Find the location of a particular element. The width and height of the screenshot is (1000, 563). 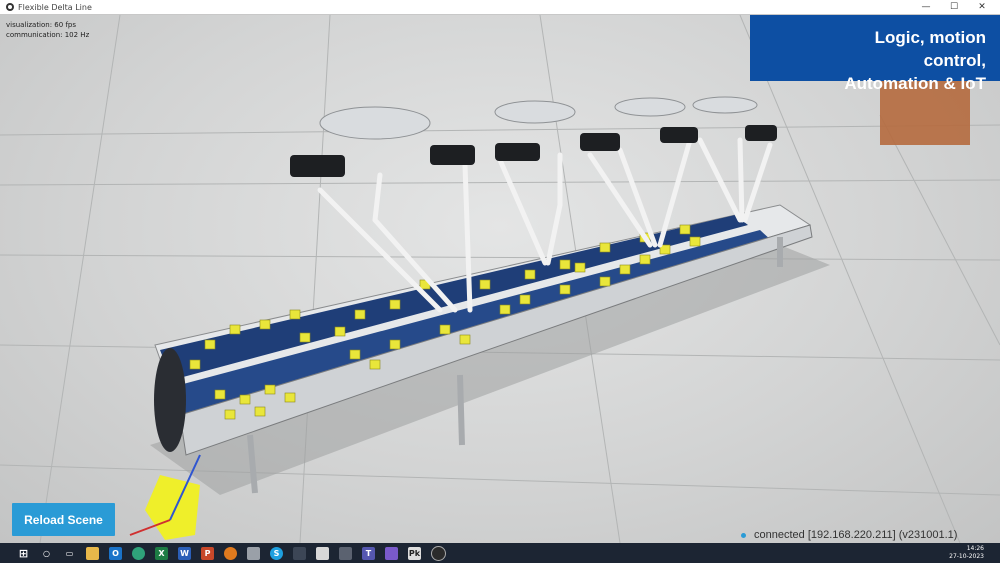

minimize-button: — is located at coordinates (926, 7).